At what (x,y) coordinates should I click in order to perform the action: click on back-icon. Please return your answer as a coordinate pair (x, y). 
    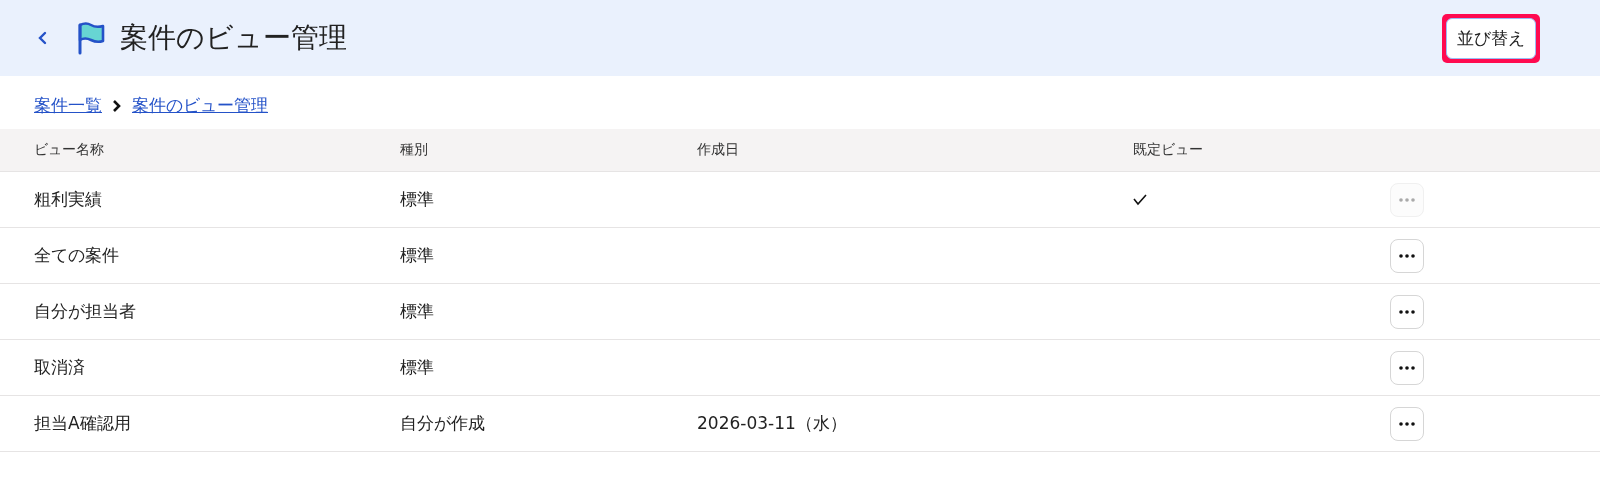
    Looking at the image, I should click on (42, 38).